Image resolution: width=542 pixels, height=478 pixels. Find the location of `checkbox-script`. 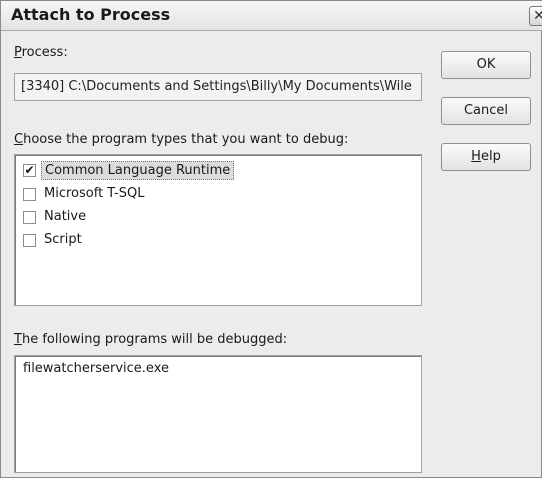

checkbox-script is located at coordinates (29, 240).